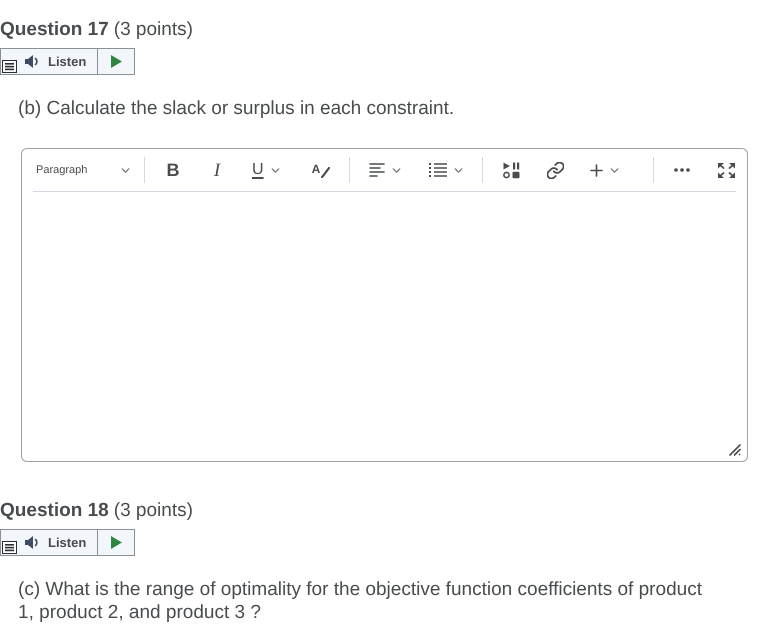 Image resolution: width=777 pixels, height=639 pixels. Describe the element at coordinates (217, 170) in the screenshot. I see `italic-button: I` at that location.